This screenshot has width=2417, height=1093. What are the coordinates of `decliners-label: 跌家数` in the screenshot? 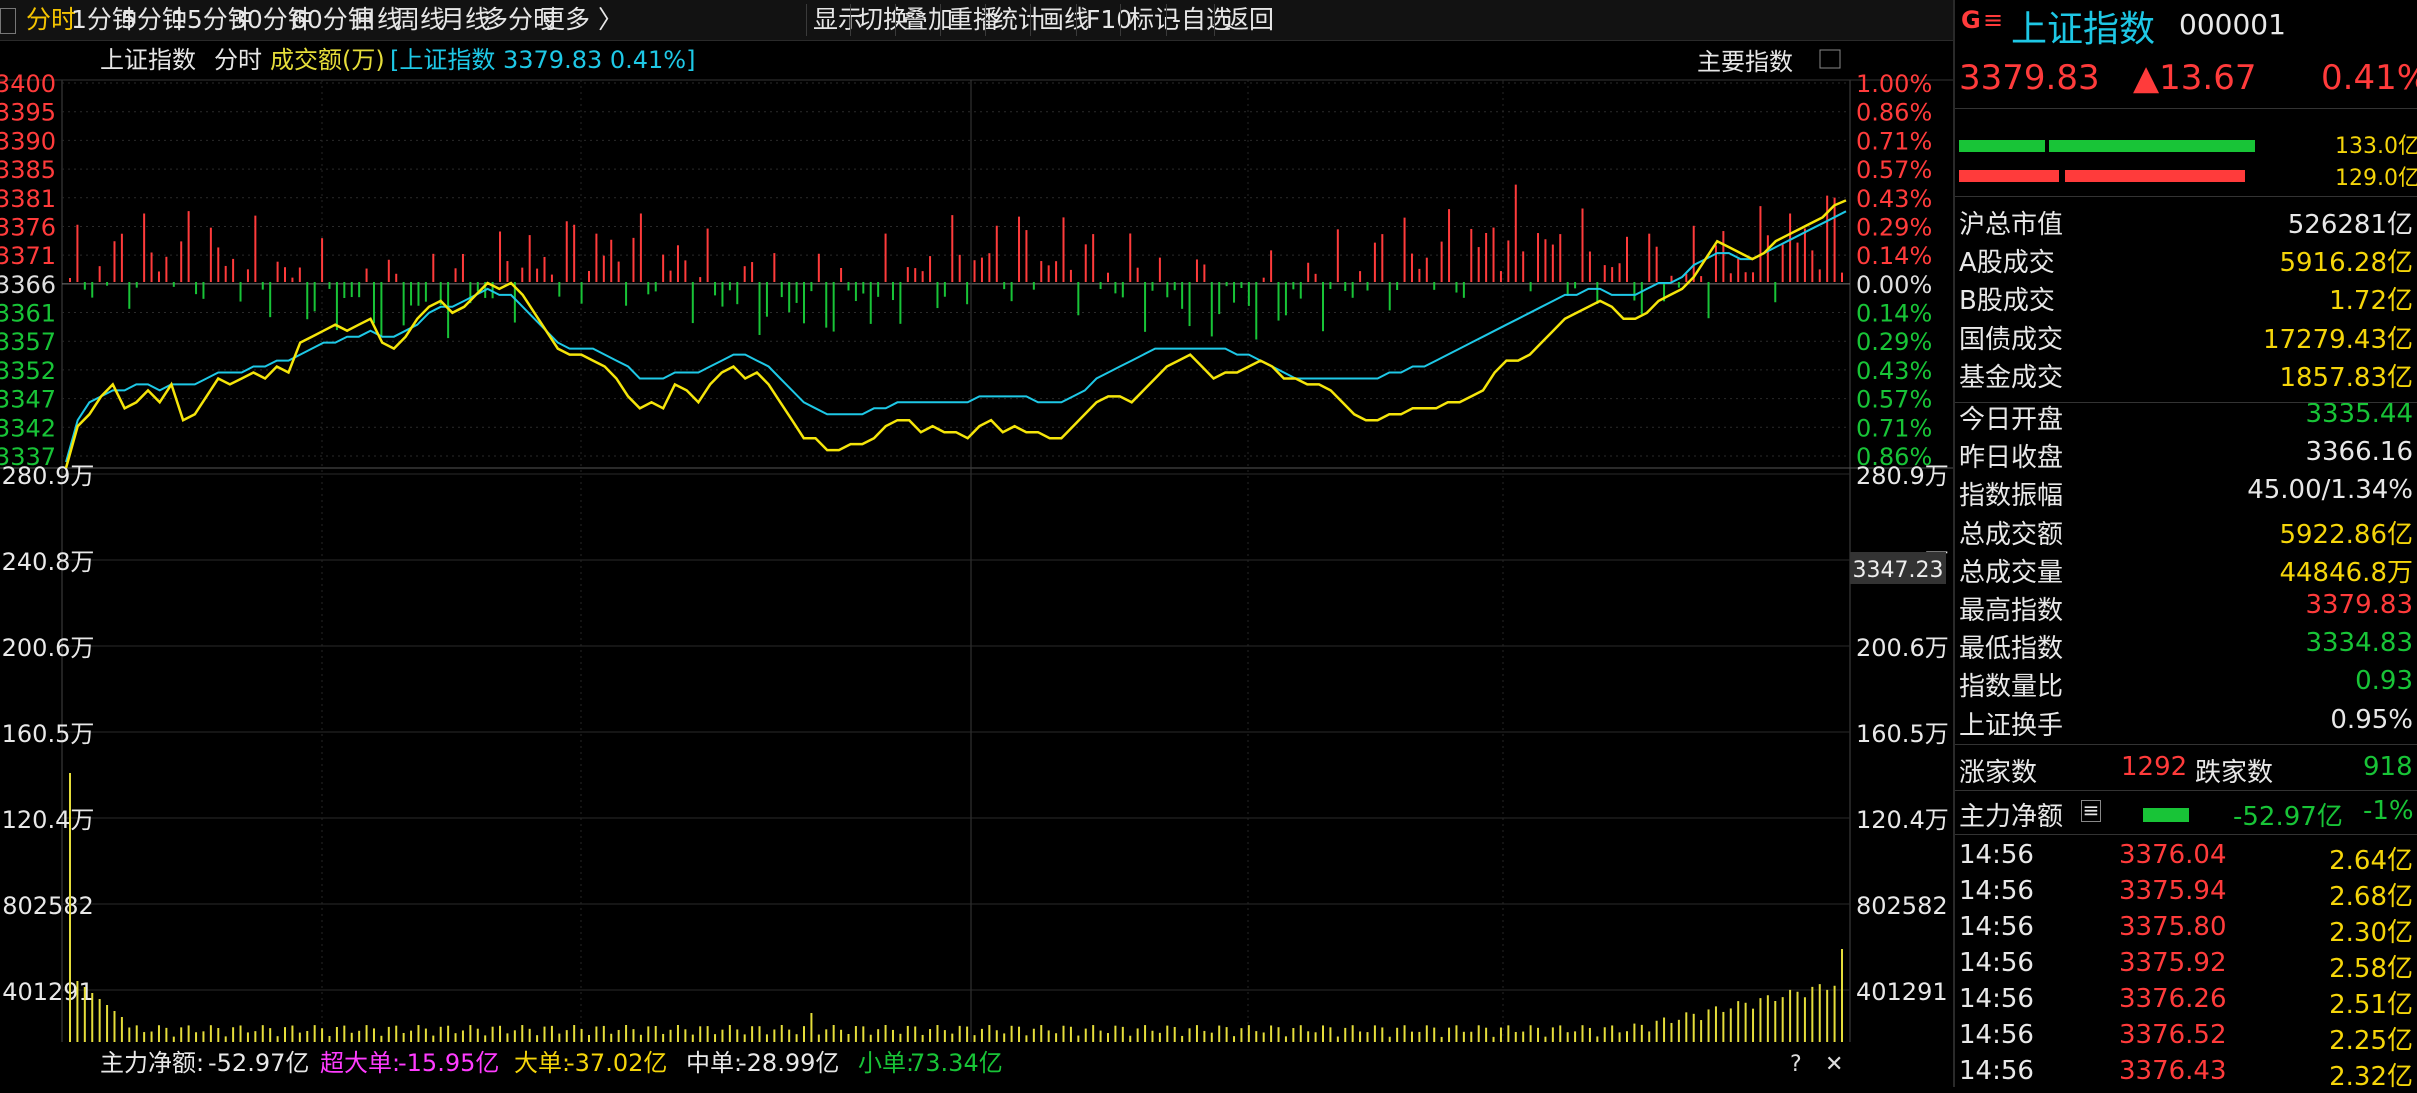 It's located at (2234, 773).